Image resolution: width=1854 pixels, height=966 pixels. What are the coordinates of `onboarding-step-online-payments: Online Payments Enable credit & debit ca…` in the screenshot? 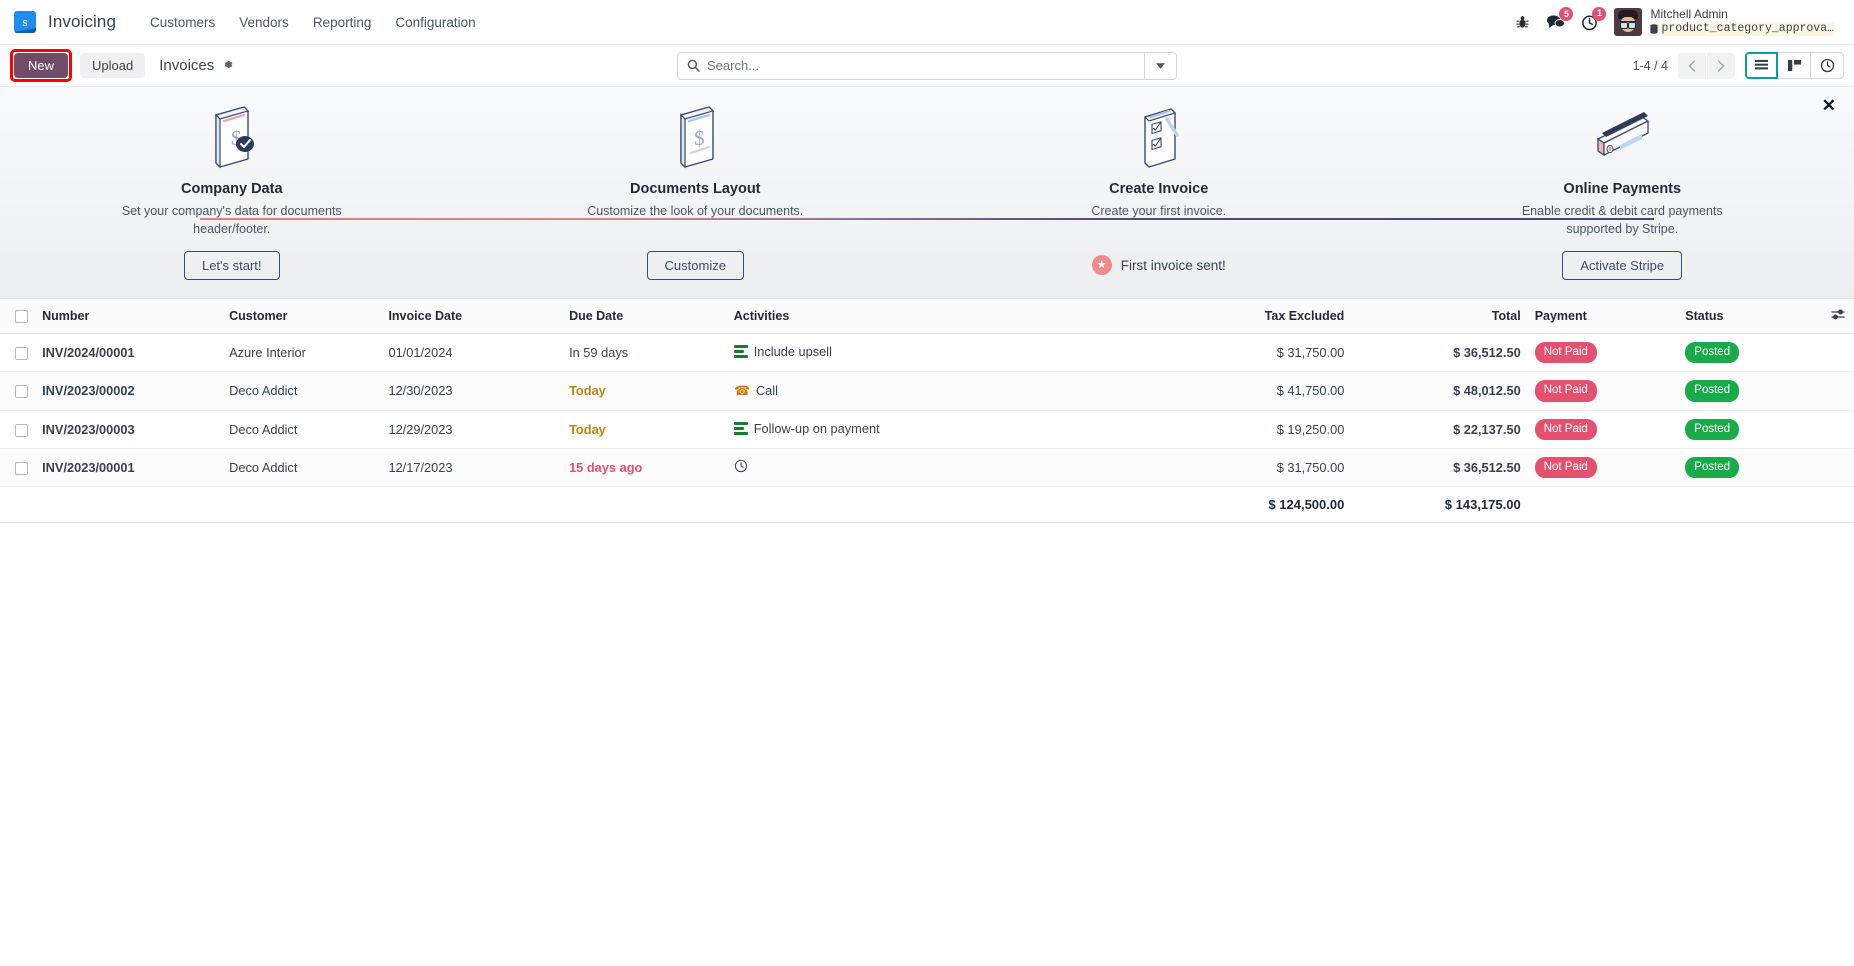 It's located at (1622, 190).